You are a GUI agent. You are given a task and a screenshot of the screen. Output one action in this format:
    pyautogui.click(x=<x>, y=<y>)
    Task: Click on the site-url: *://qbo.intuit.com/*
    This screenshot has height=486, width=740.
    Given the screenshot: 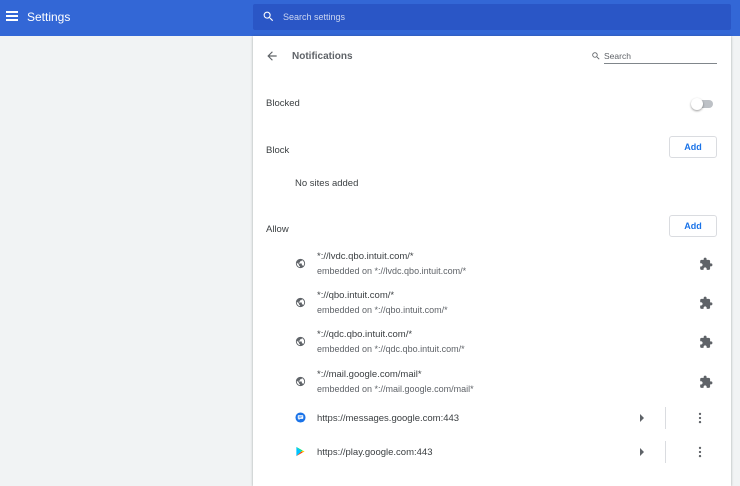 What is the action you would take?
    pyautogui.click(x=356, y=295)
    